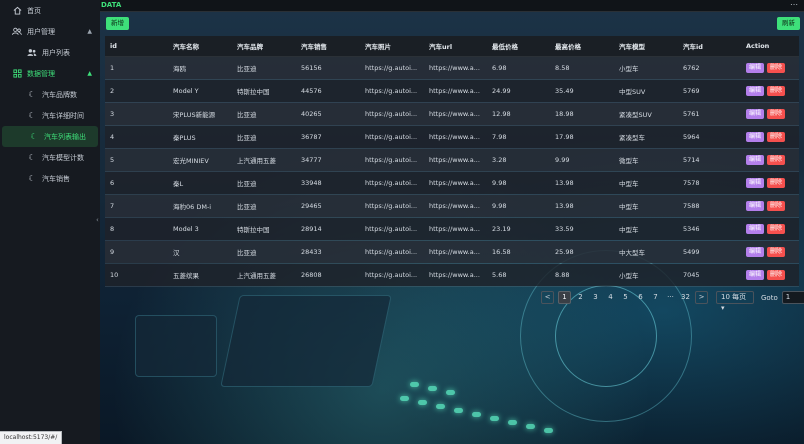 The height and width of the screenshot is (444, 804). Describe the element at coordinates (646, 68) in the screenshot. I see `table-cell: 小型车` at that location.